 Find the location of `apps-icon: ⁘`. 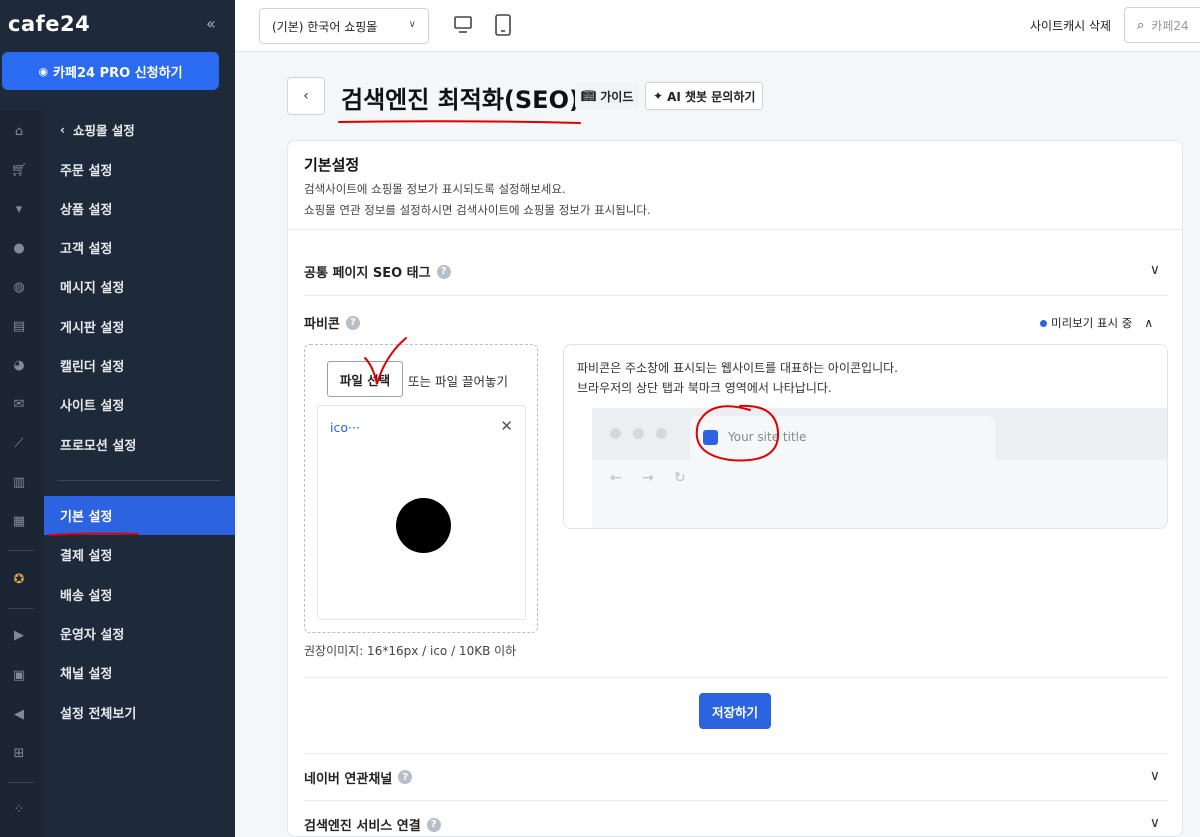

apps-icon: ⁘ is located at coordinates (19, 809).